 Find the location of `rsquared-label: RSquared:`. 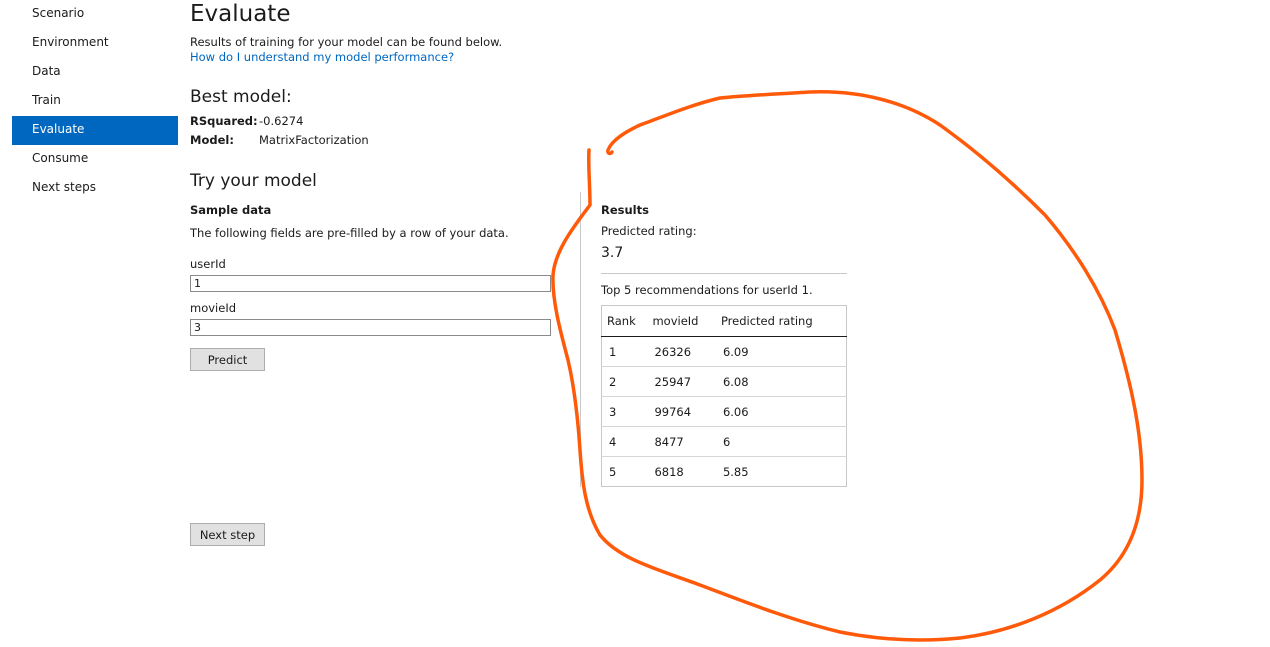

rsquared-label: RSquared: is located at coordinates (224, 121).